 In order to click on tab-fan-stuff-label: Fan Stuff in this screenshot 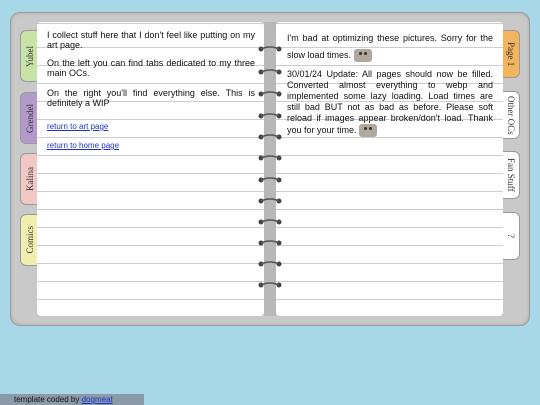, I will do `click(511, 175)`.